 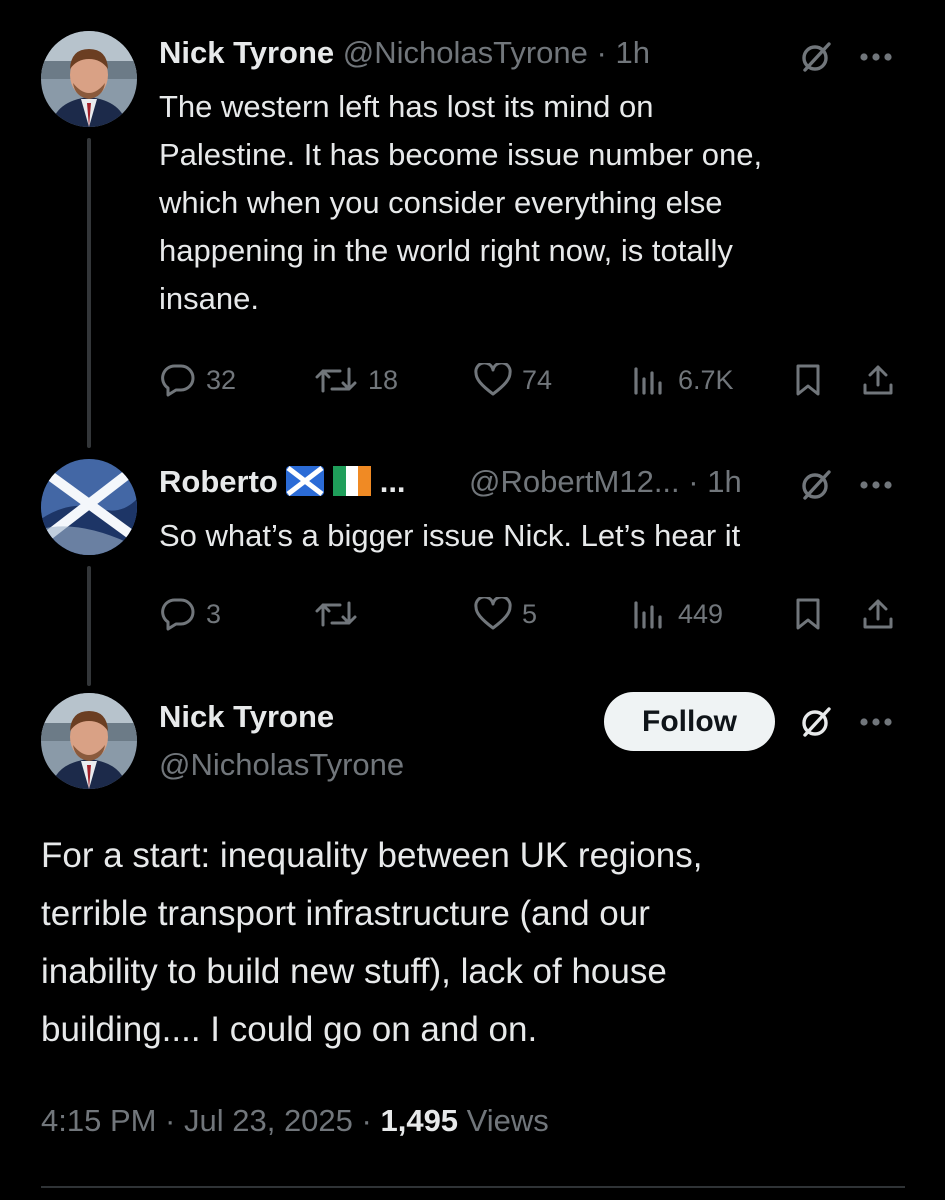 I want to click on repost-button, so click(x=336, y=614).